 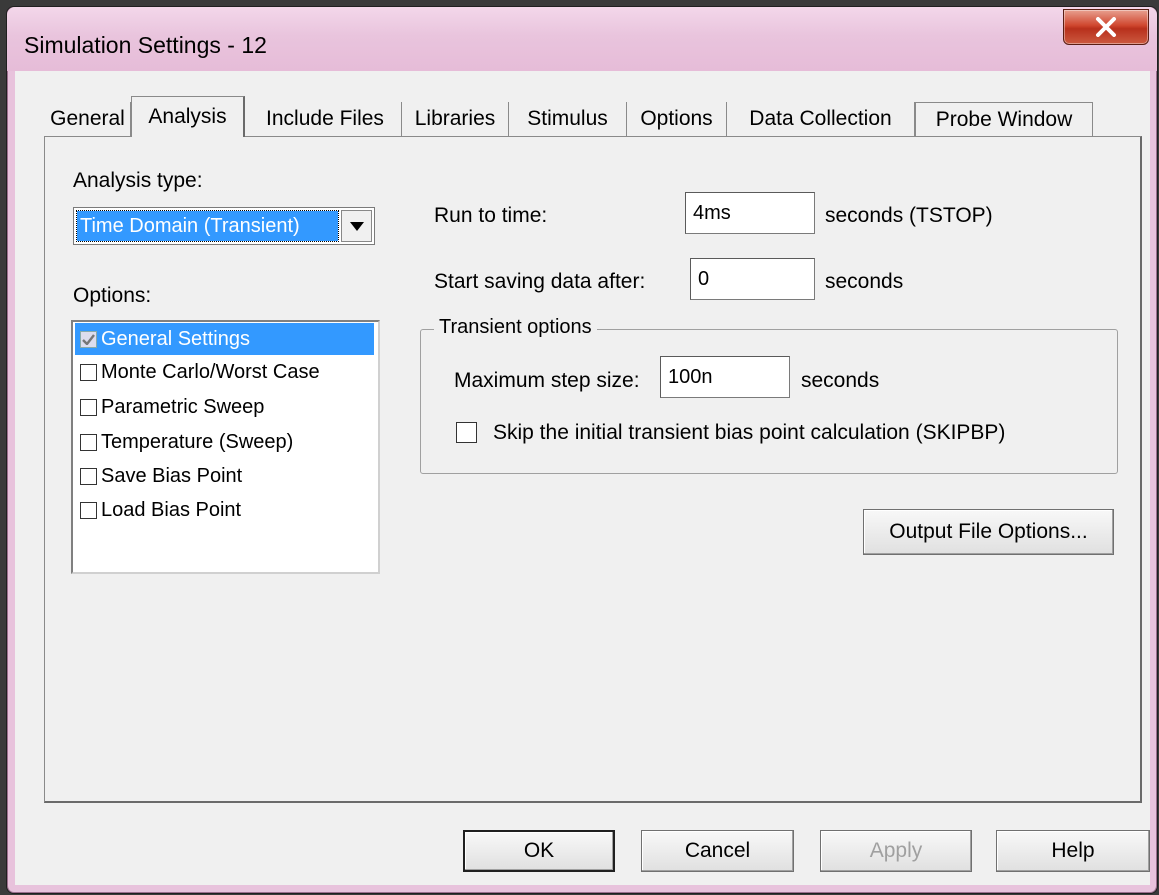 I want to click on check-icon, so click(x=88, y=339).